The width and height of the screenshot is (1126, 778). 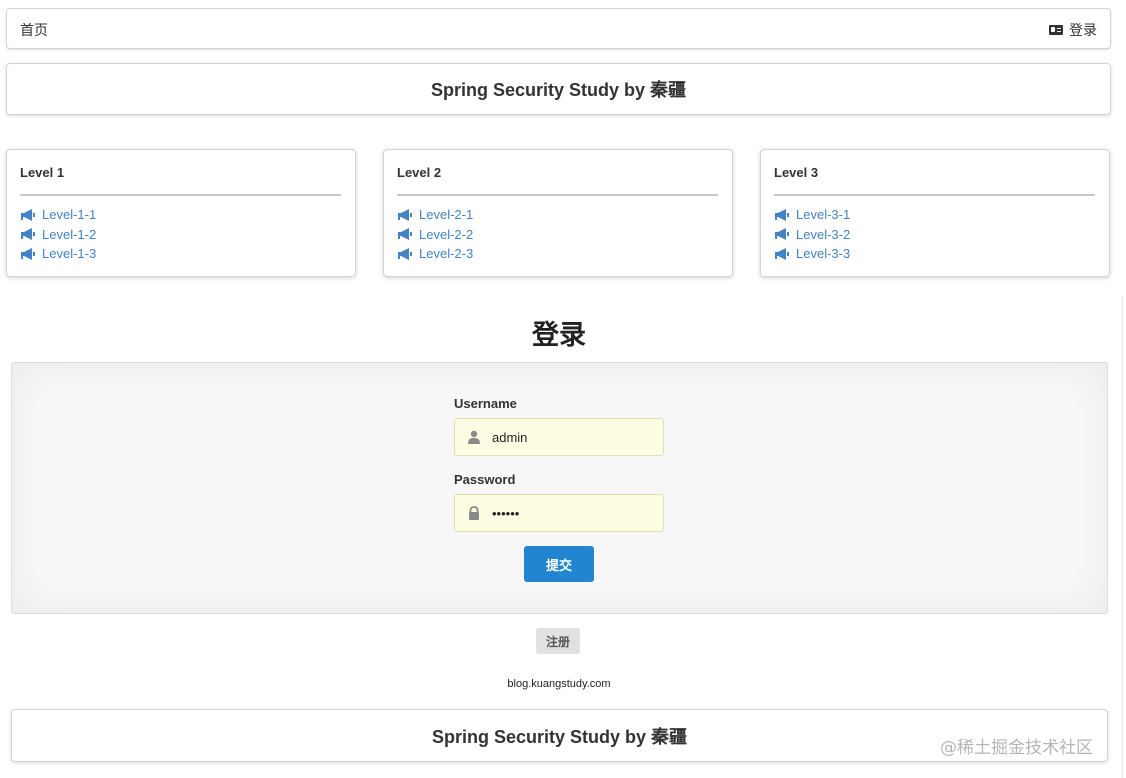 What do you see at coordinates (574, 513) in the screenshot?
I see `password-input` at bounding box center [574, 513].